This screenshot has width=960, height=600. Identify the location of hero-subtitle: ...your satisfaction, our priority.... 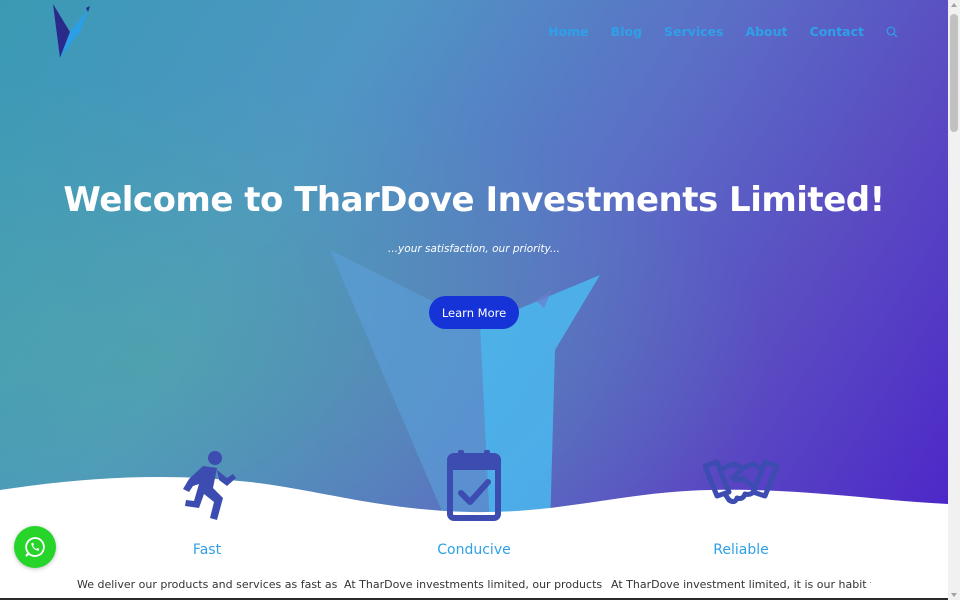
(474, 249).